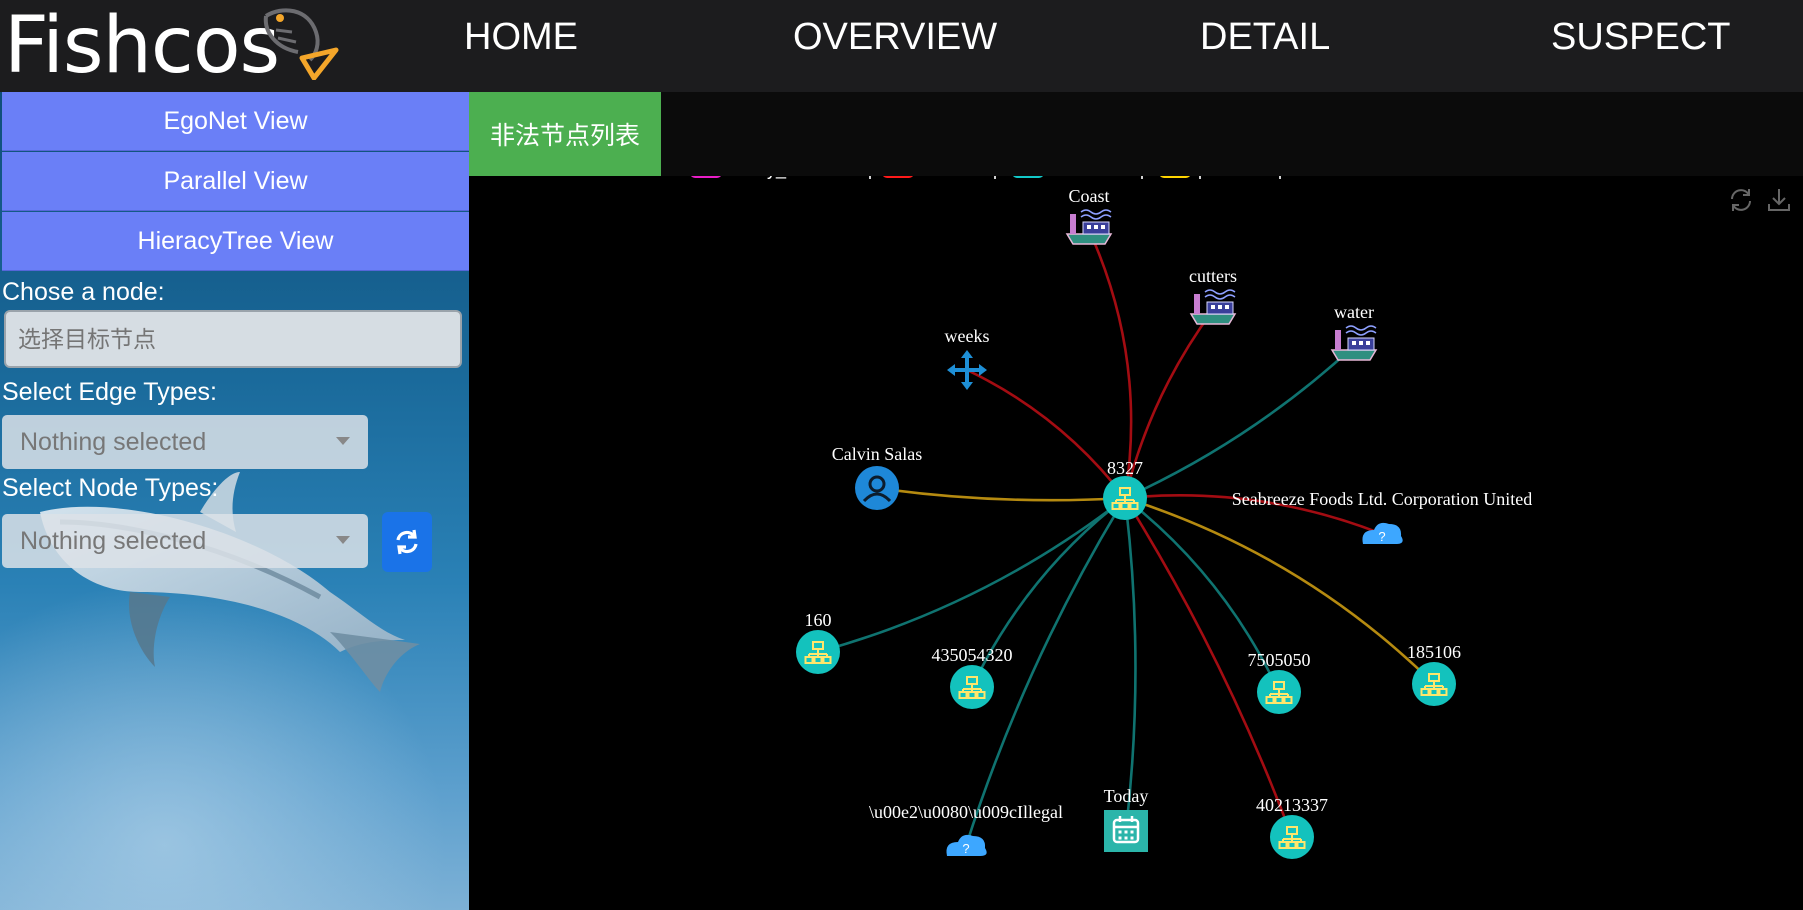 The image size is (1803, 910). Describe the element at coordinates (1279, 682) in the screenshot. I see `graph-node-company: 7505050` at that location.